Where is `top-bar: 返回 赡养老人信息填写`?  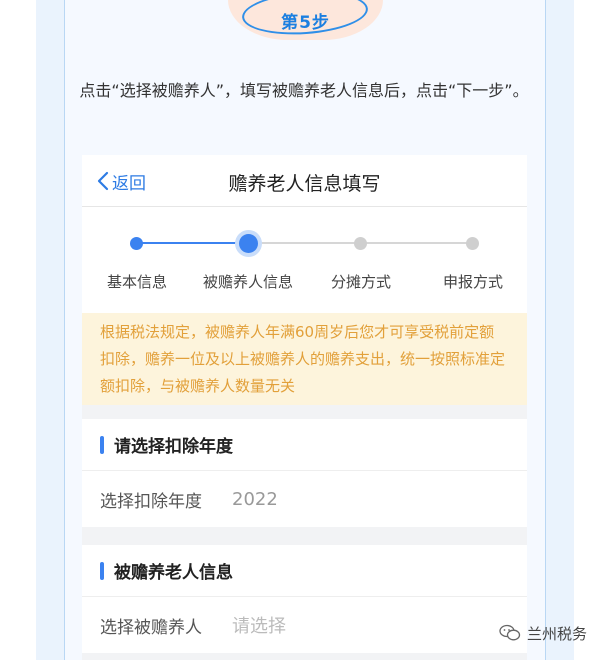 top-bar: 返回 赡养老人信息填写 is located at coordinates (304, 181).